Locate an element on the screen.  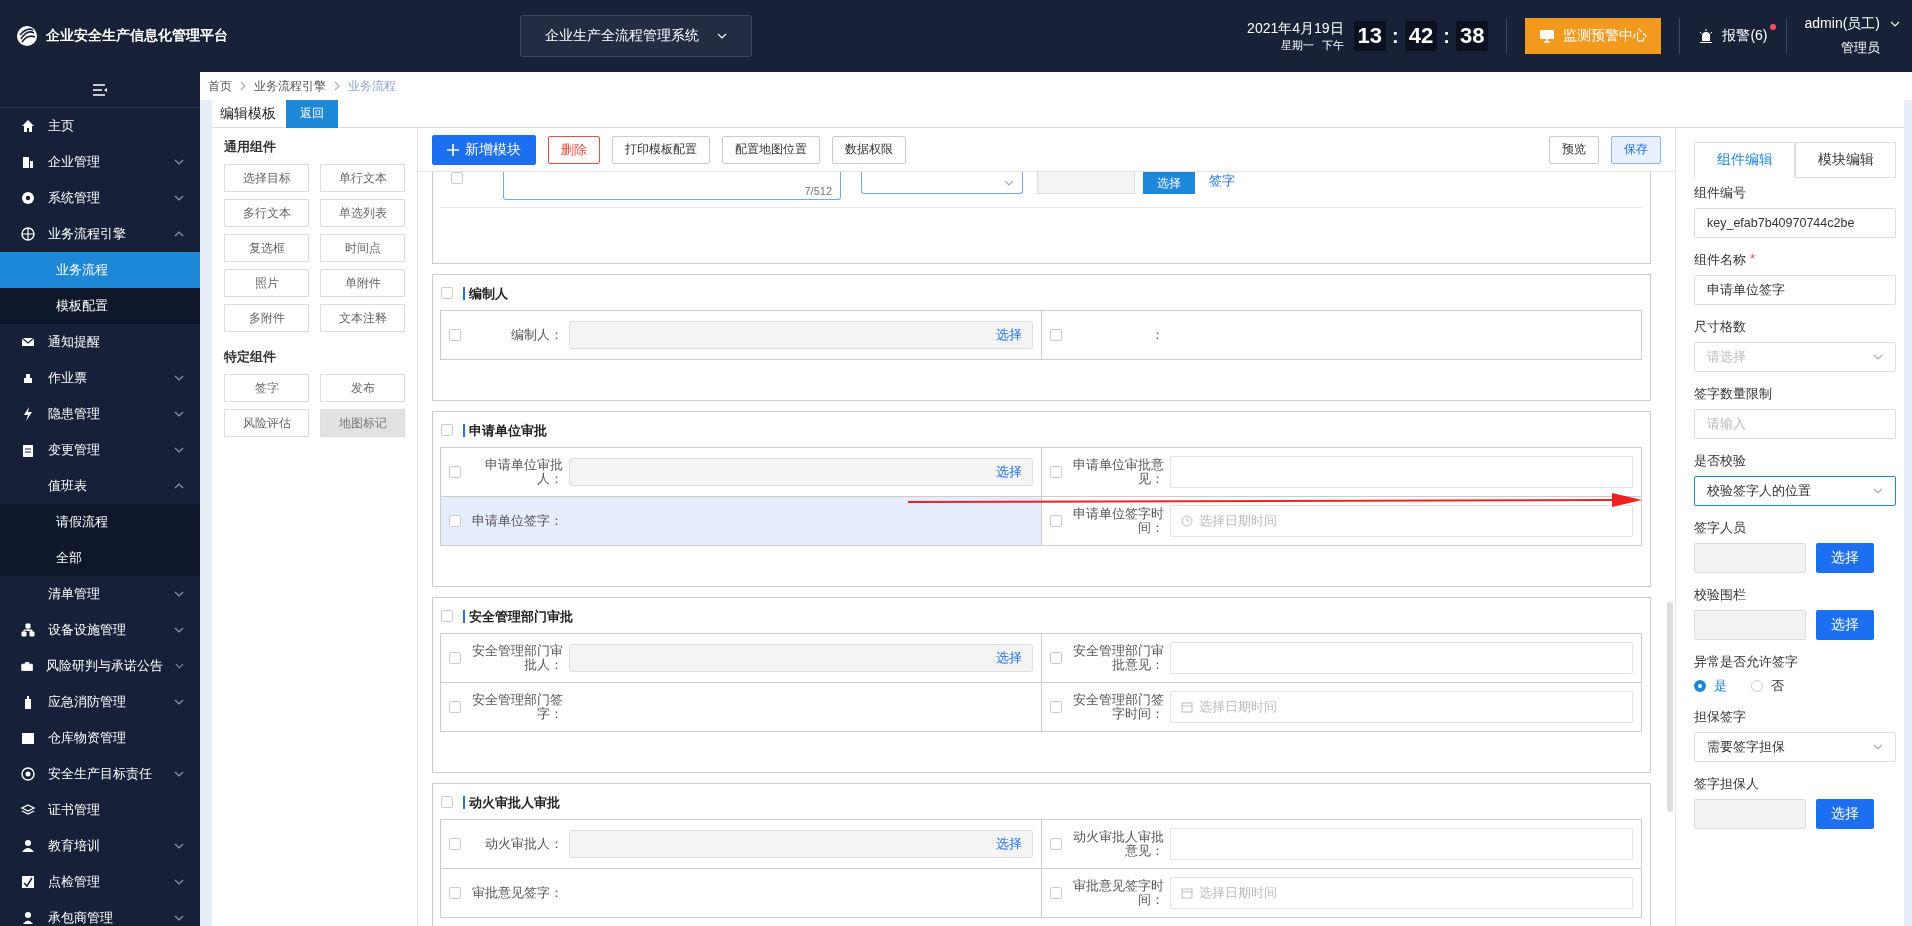
nav-item: 值班表 is located at coordinates (100, 486).